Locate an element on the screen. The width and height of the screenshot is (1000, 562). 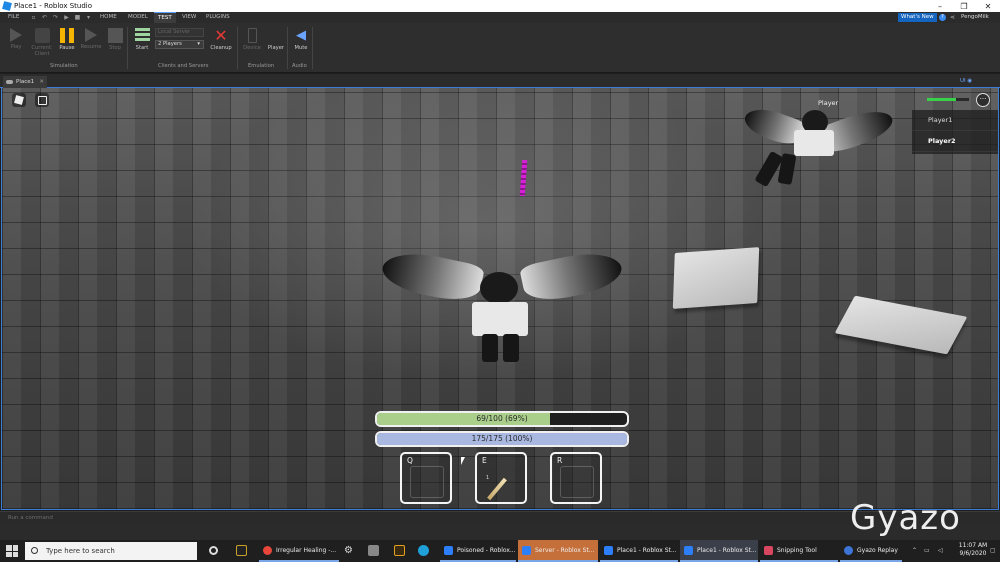
device-icon is located at coordinates (252, 35).